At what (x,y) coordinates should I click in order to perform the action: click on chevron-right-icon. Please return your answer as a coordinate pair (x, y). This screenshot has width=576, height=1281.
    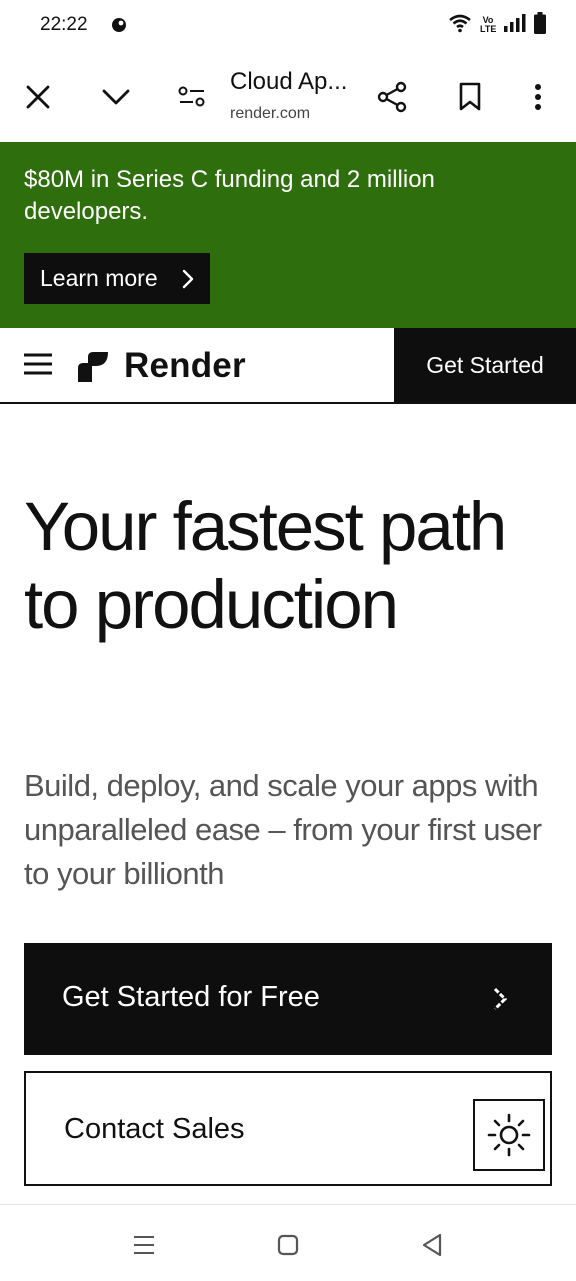
    Looking at the image, I should click on (188, 281).